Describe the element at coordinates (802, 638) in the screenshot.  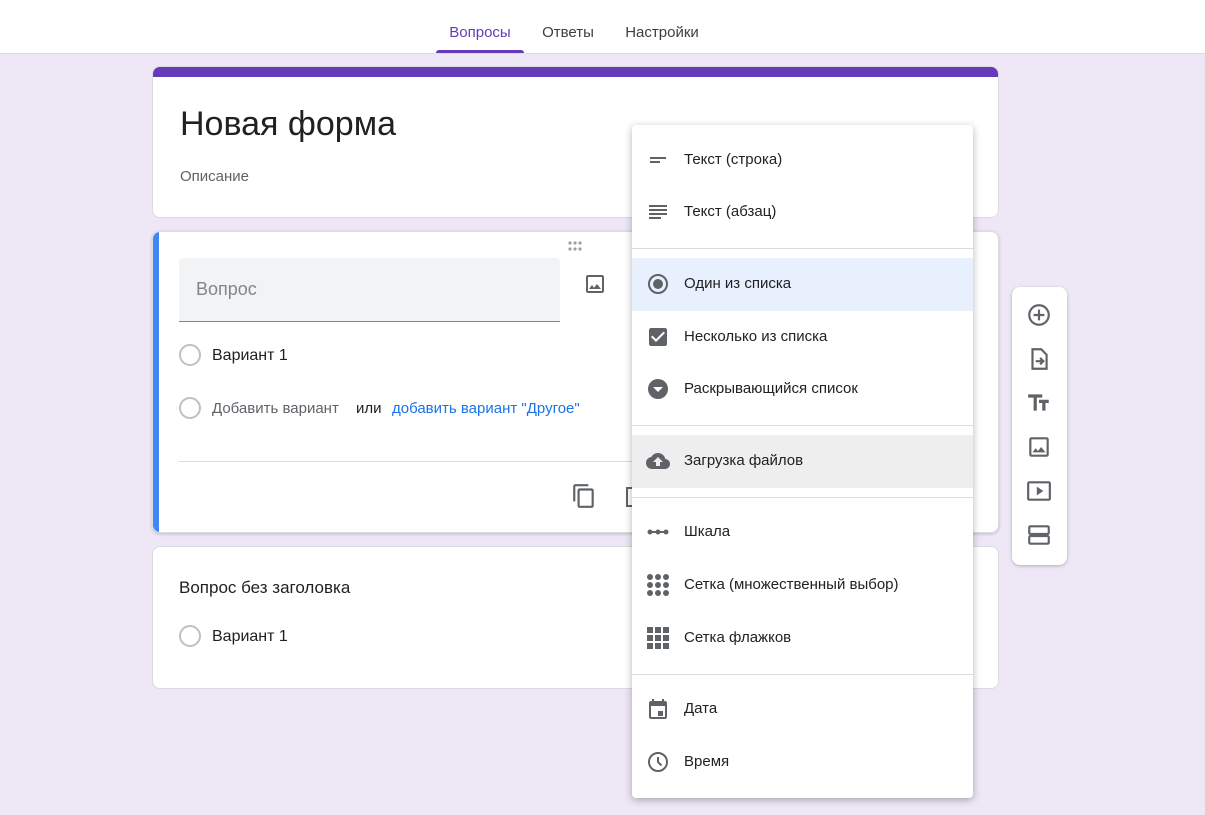
I see `menu-item-checkbox-grid: Сетка флажков` at that location.